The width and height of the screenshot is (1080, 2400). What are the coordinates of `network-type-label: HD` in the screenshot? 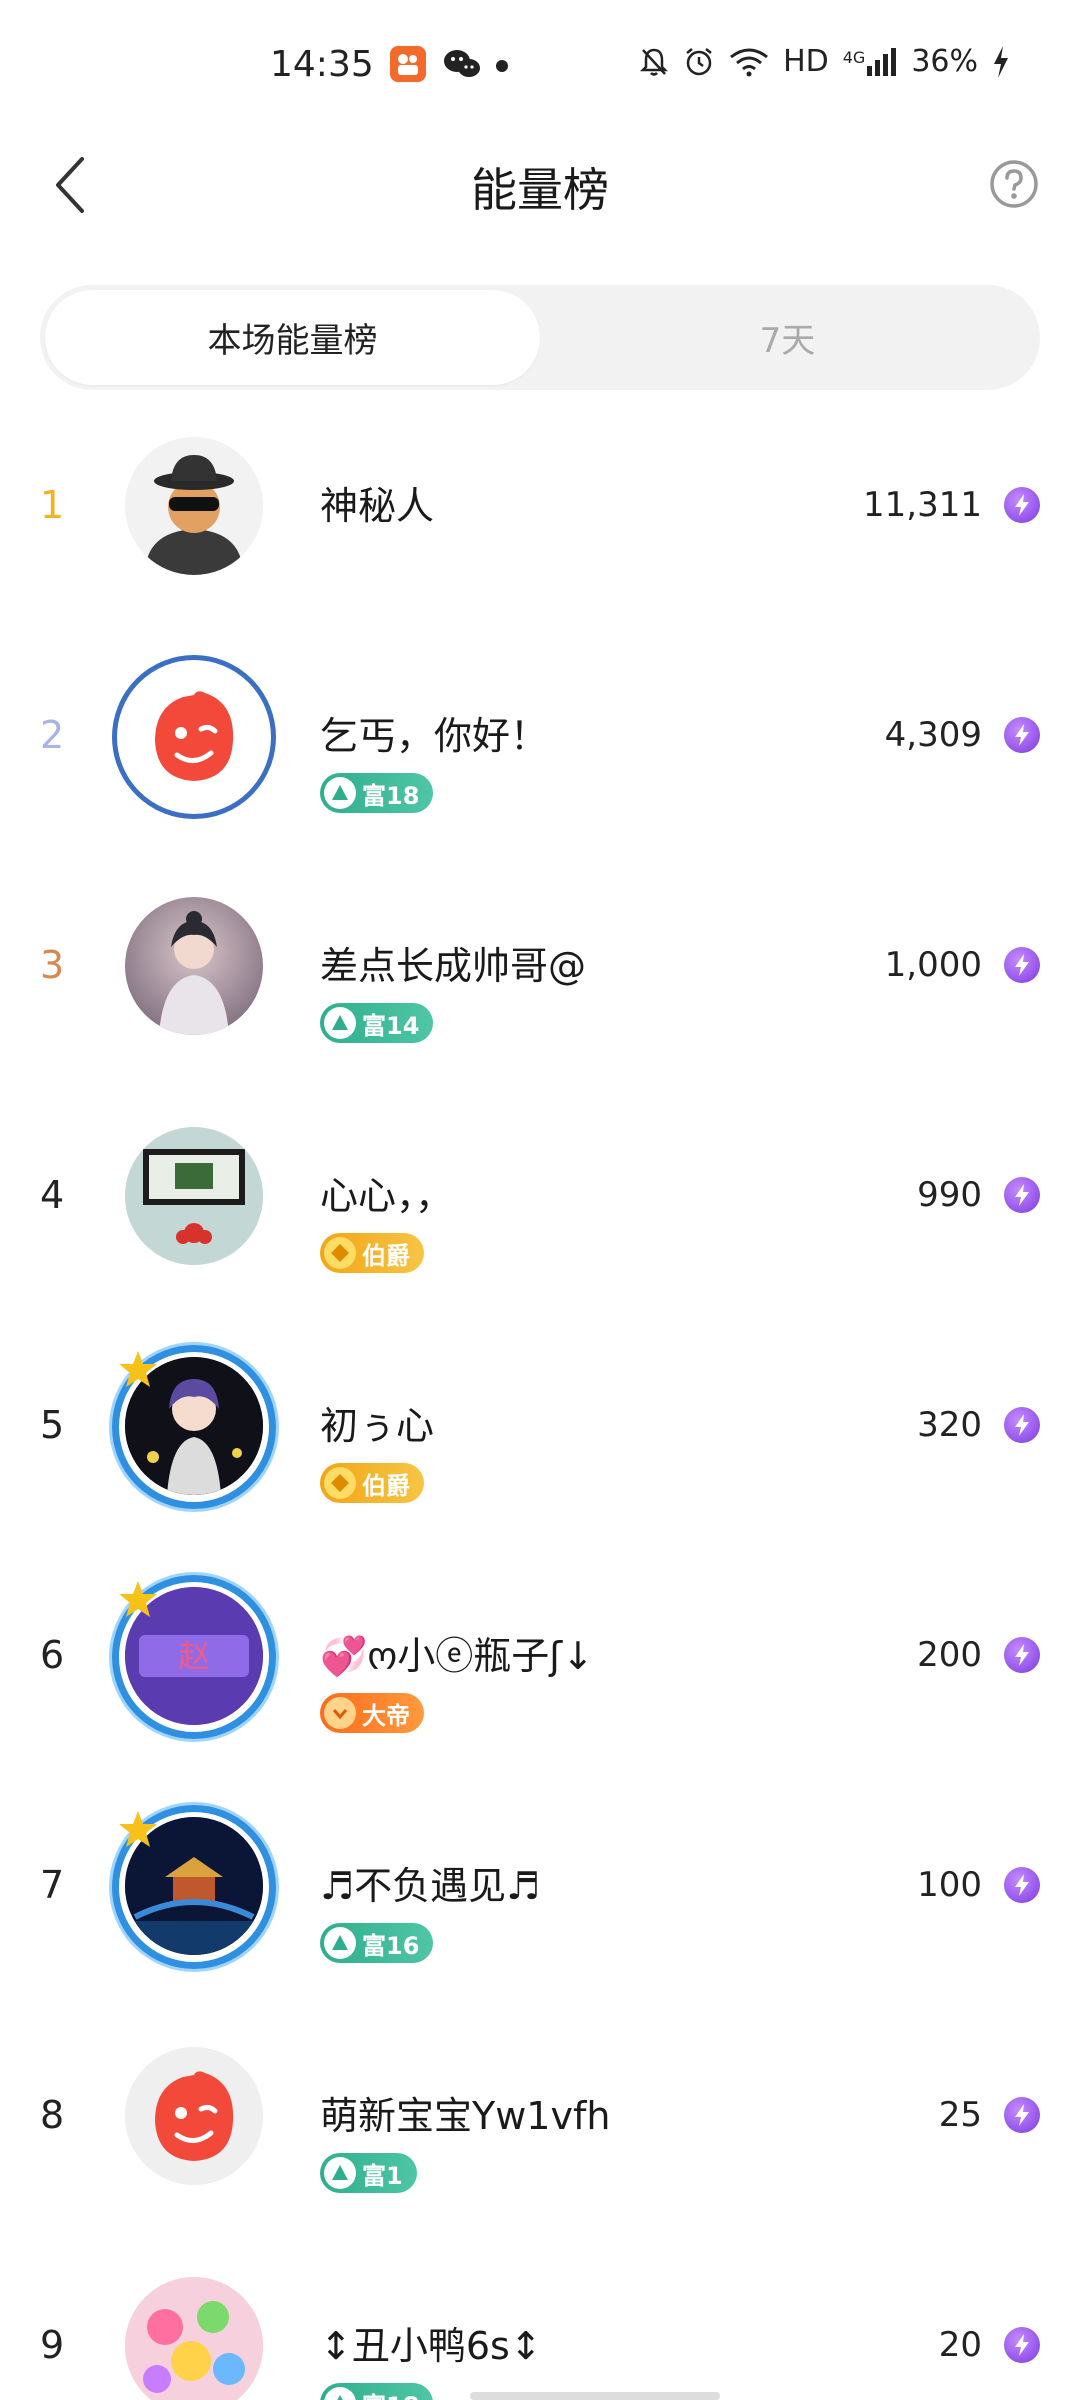 It's located at (806, 61).